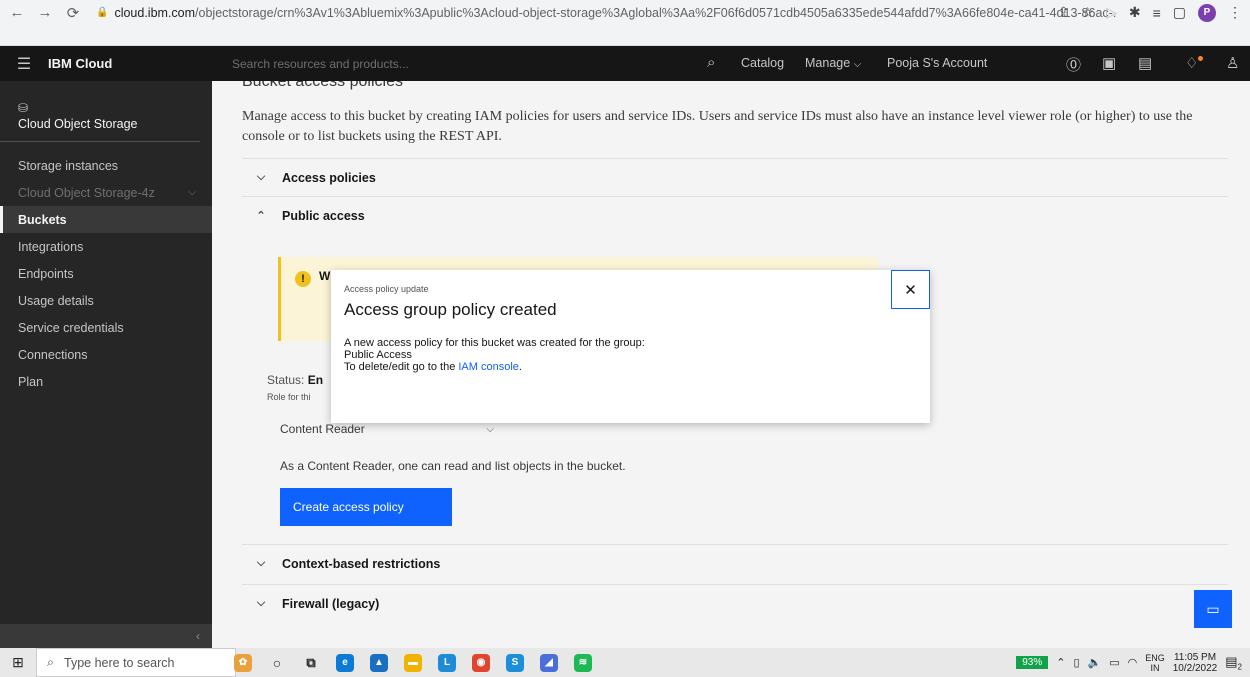  What do you see at coordinates (24, 64) in the screenshot?
I see `hamburger-menu-icon: ☰` at bounding box center [24, 64].